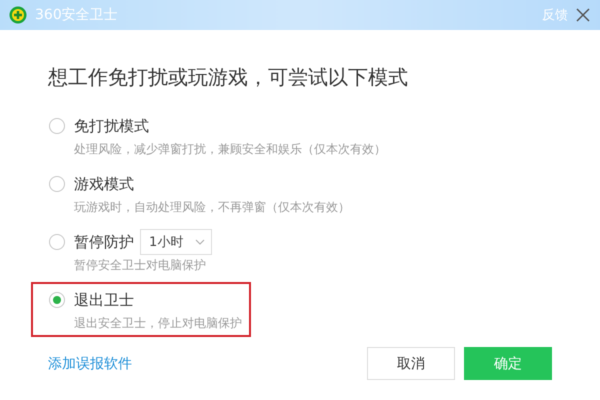  Describe the element at coordinates (158, 323) in the screenshot. I see `option-description: 退出安全卫士，停止对电脑保护` at that location.